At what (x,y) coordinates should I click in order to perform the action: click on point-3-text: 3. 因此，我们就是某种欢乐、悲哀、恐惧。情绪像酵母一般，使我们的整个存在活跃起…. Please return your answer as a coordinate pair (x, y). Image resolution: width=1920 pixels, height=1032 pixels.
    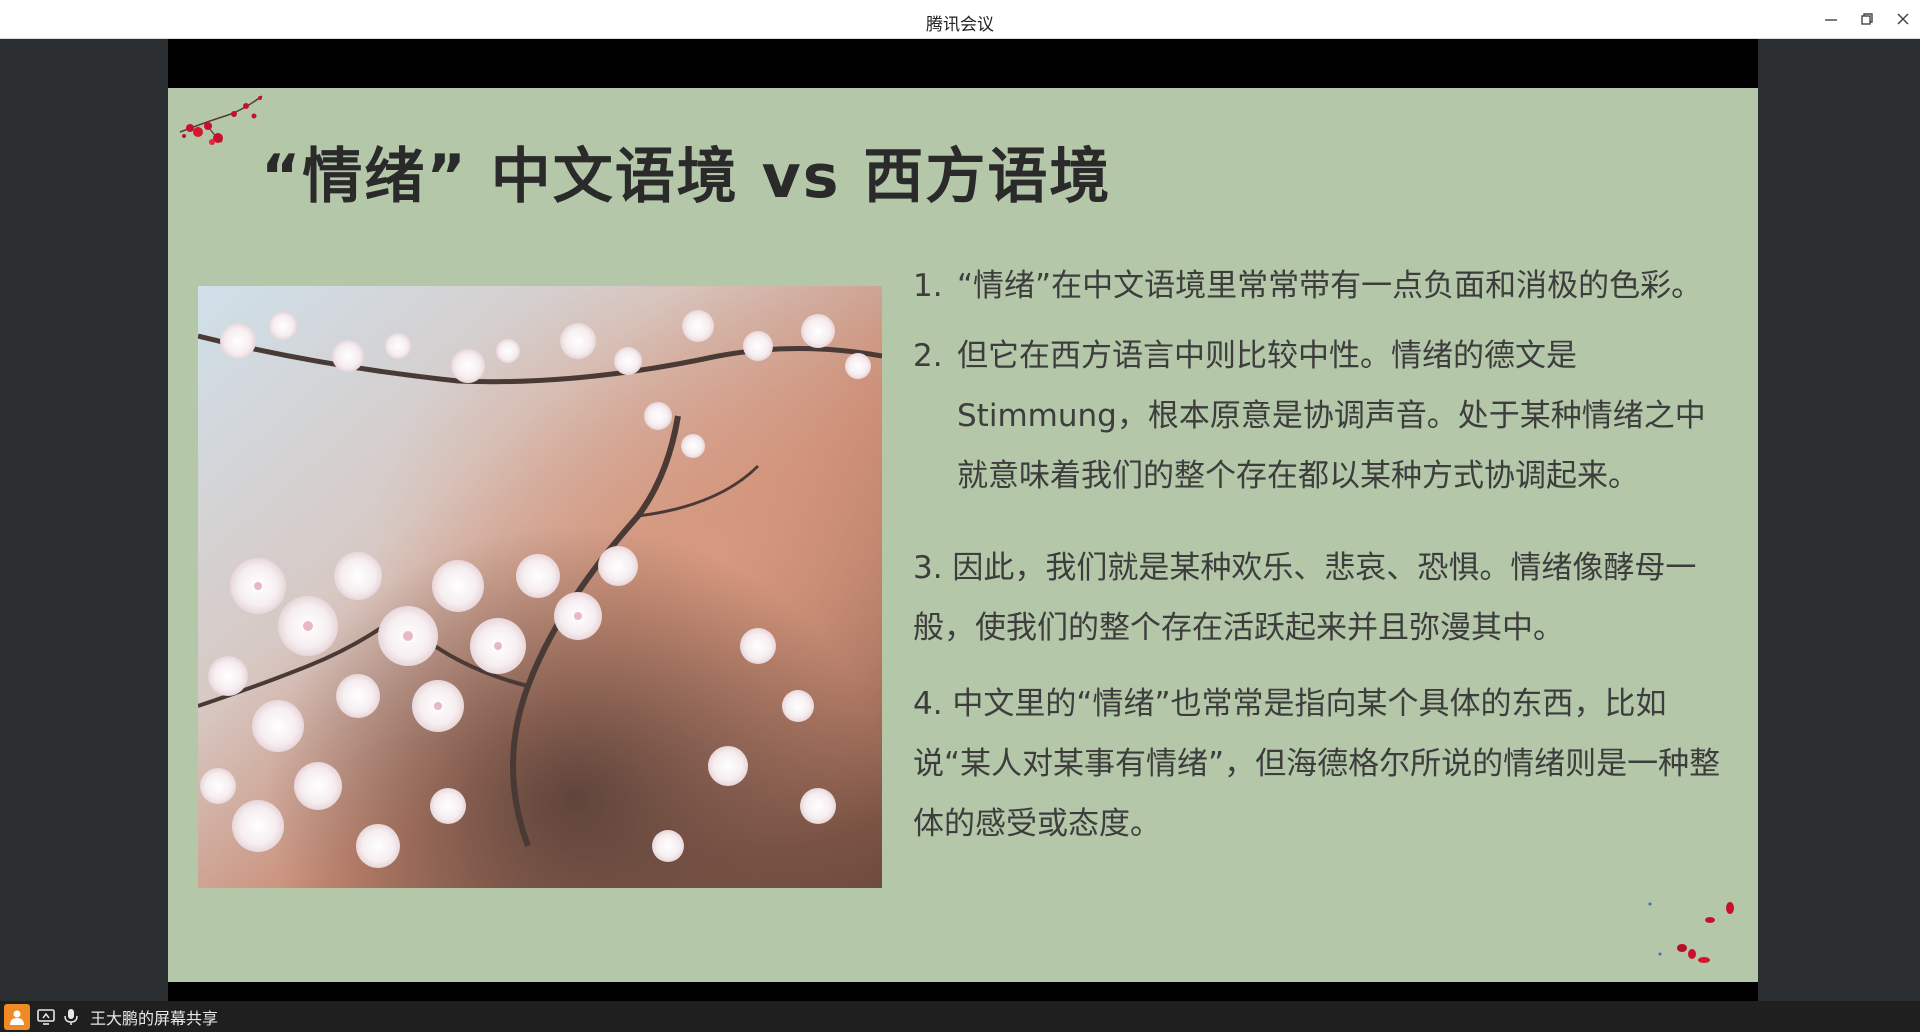
    Looking at the image, I should click on (1305, 598).